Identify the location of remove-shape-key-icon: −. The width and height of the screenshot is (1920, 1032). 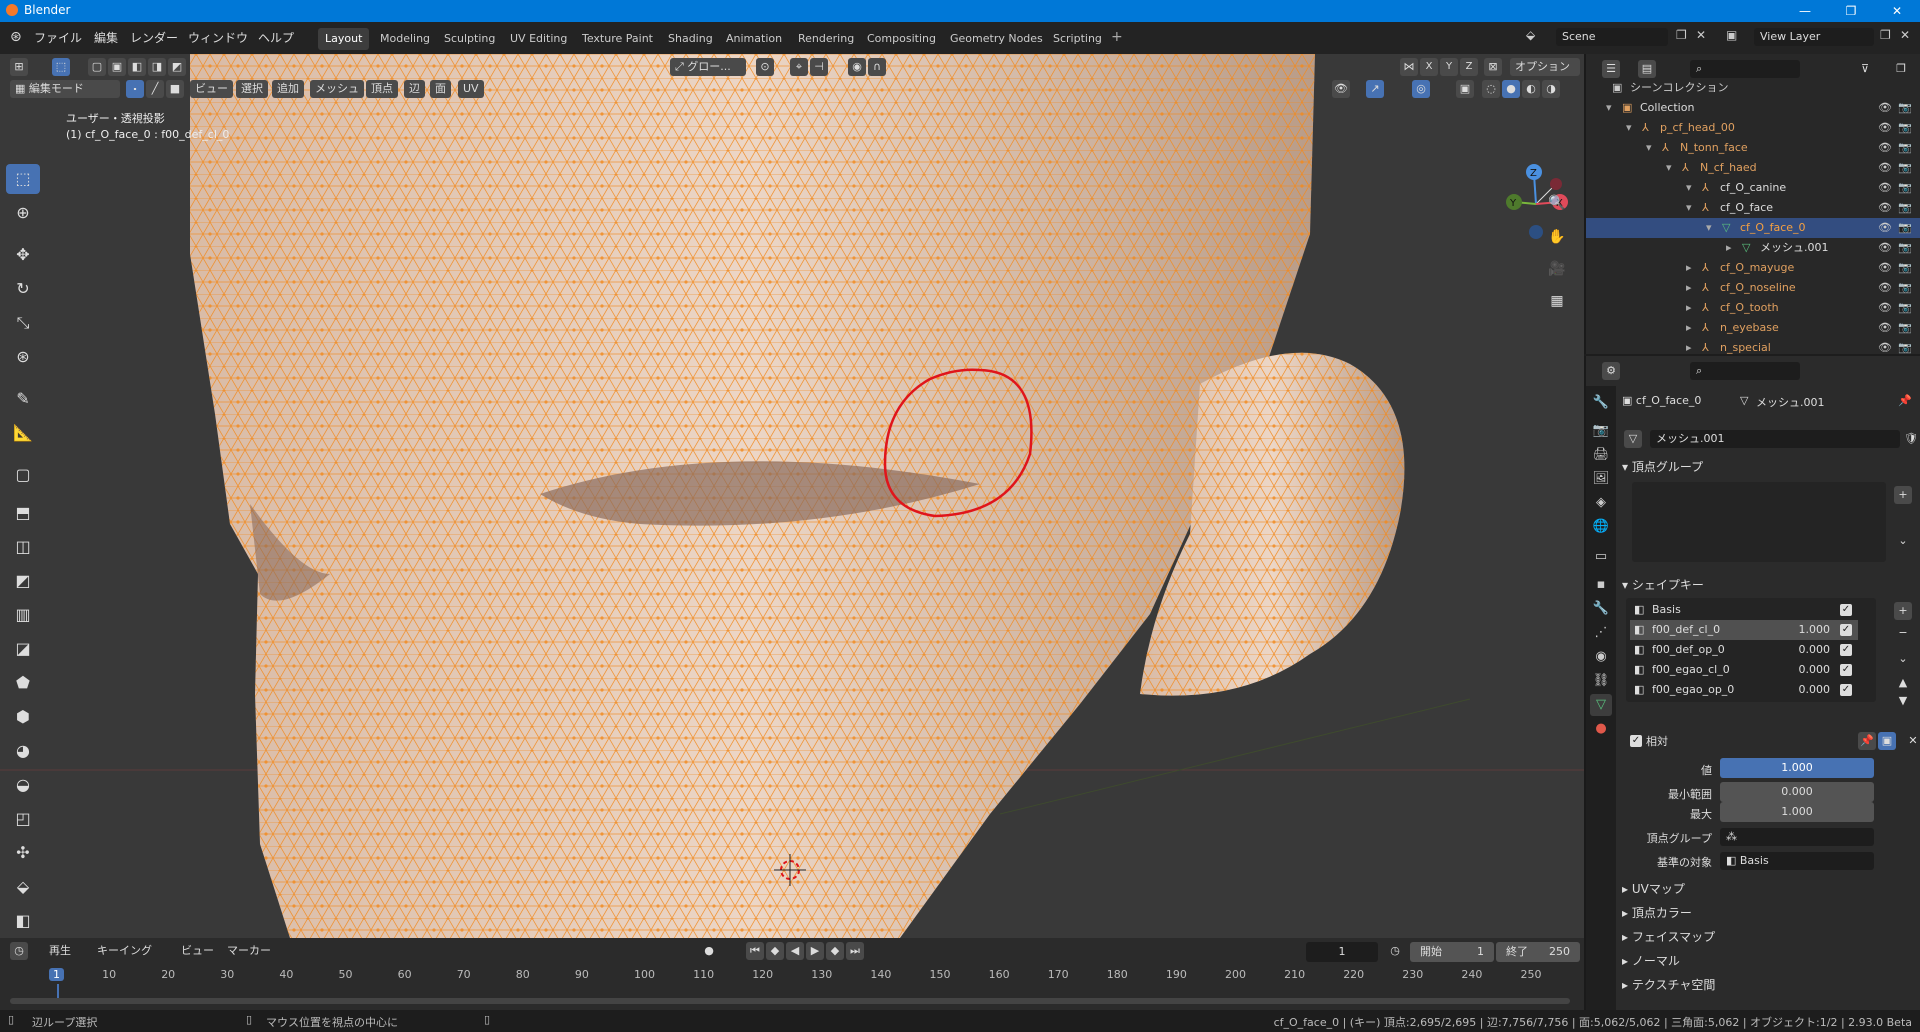
(1903, 633).